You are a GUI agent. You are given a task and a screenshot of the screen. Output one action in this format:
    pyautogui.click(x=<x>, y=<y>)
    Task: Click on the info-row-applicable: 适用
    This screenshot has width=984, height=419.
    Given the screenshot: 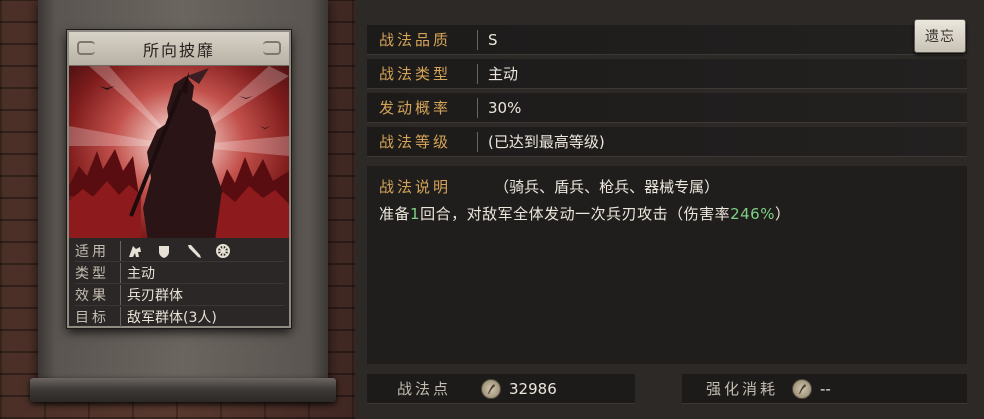 What is the action you would take?
    pyautogui.click(x=180, y=251)
    